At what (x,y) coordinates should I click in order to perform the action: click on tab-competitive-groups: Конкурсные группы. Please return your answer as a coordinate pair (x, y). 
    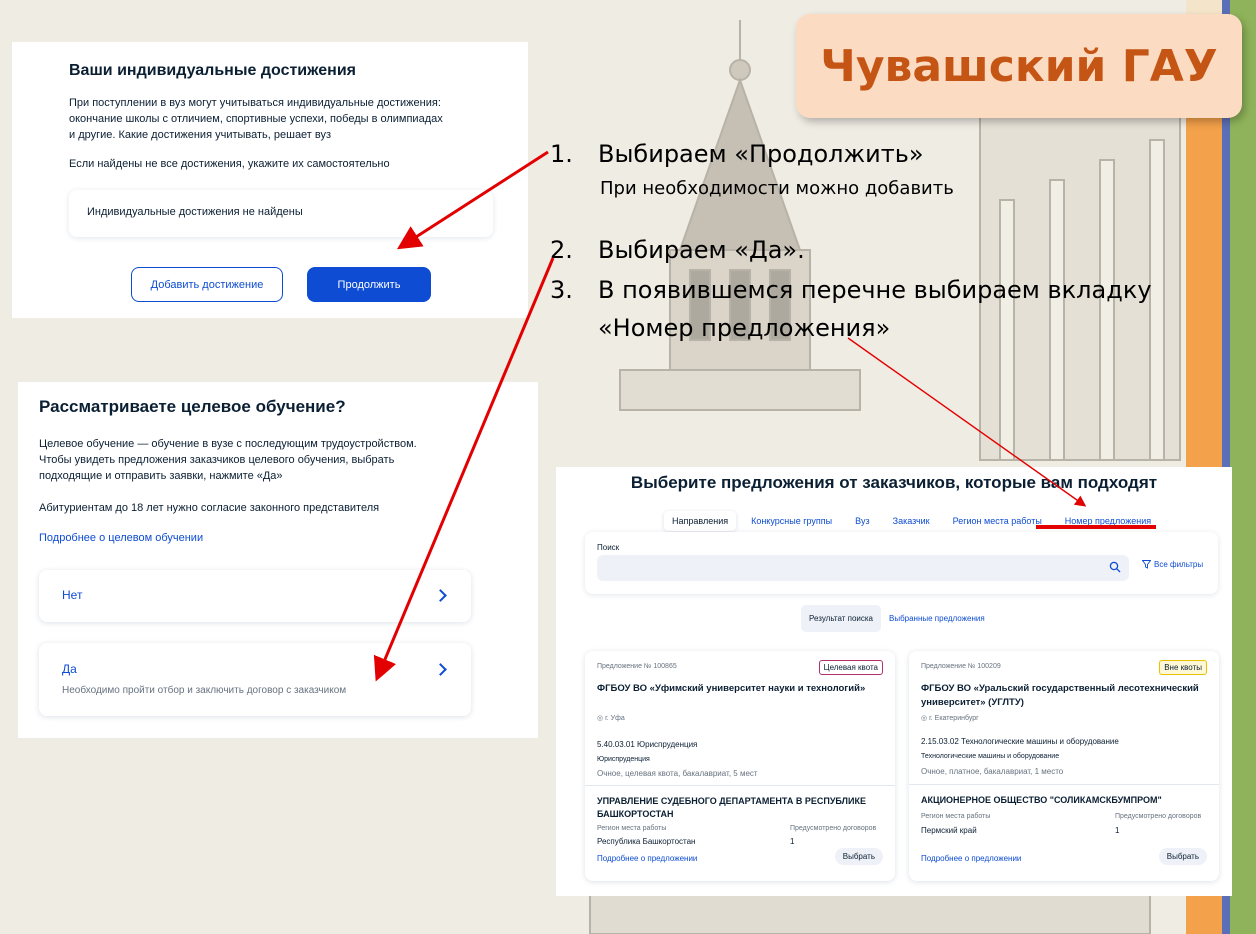
    Looking at the image, I should click on (791, 521).